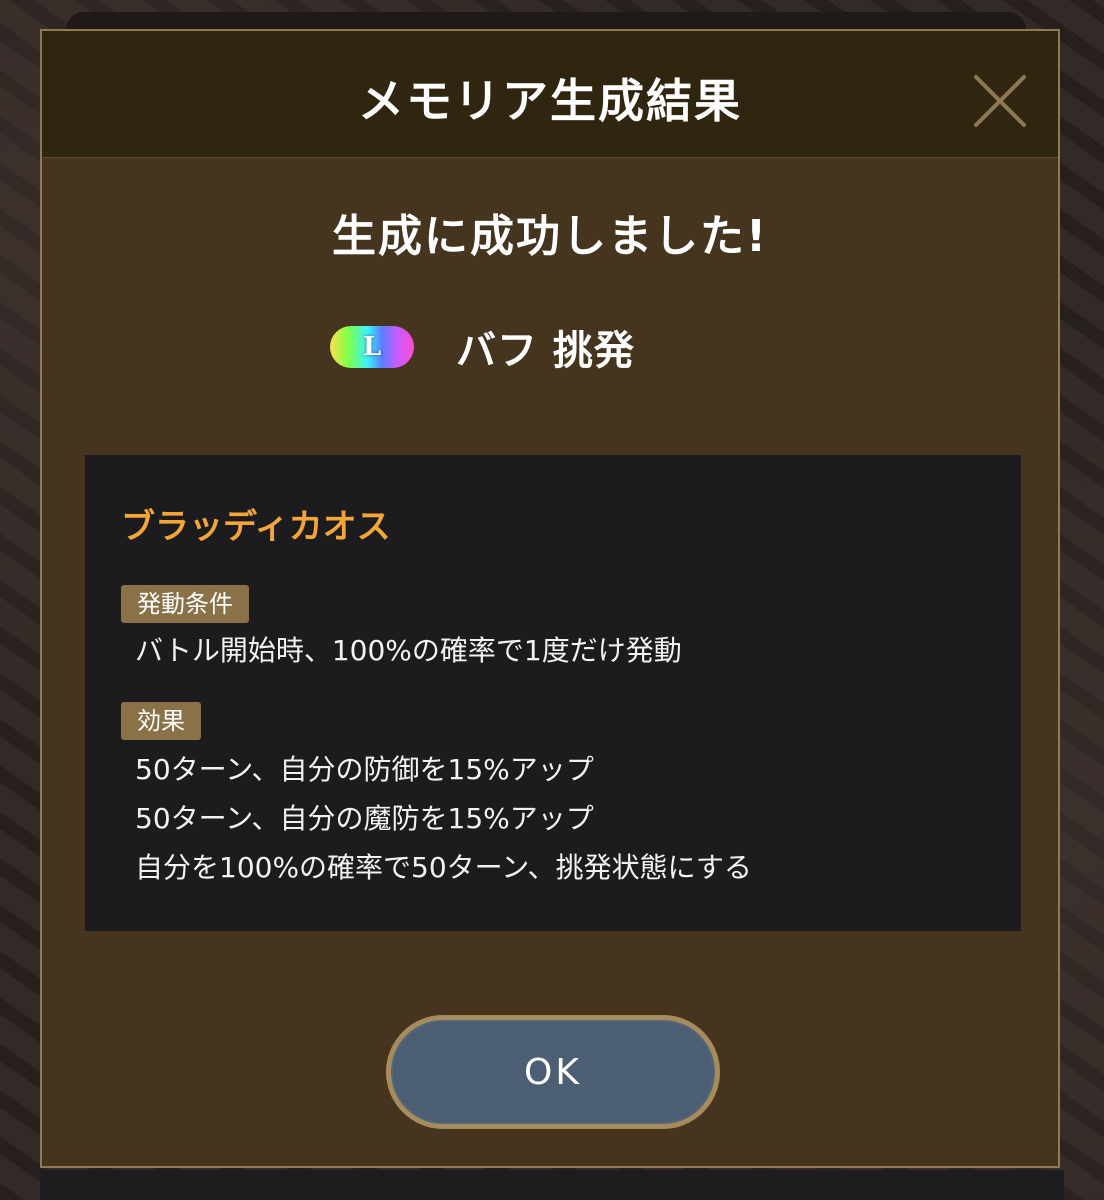  I want to click on success-message: 生成に成功しました!, so click(550, 236).